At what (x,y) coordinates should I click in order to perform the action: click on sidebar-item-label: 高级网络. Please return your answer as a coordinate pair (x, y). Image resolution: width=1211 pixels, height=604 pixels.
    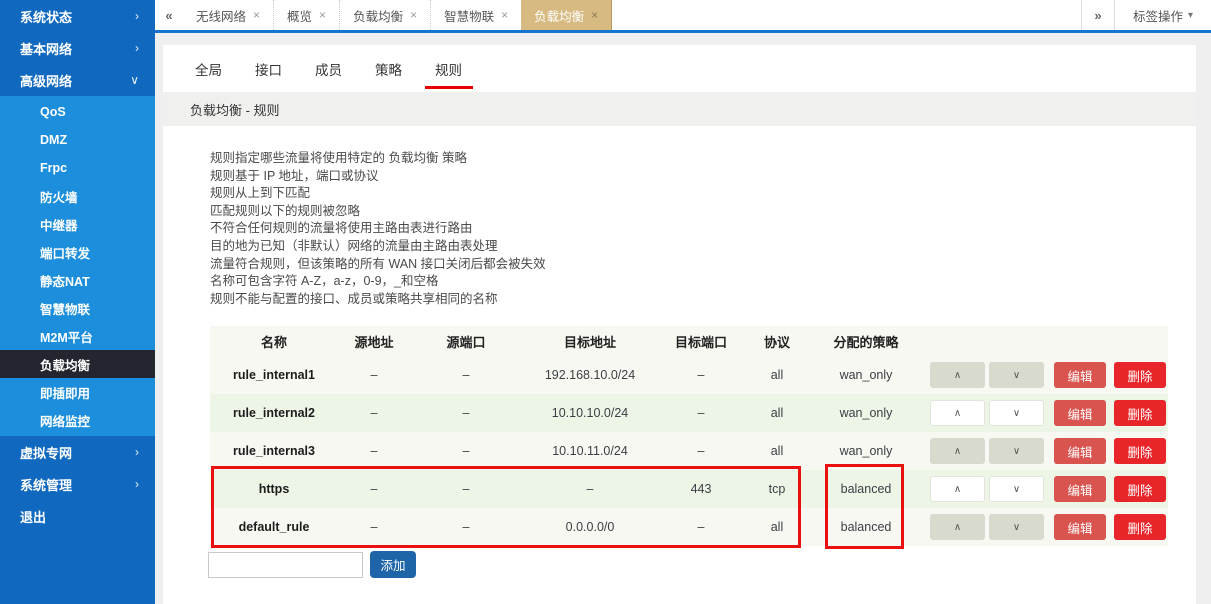
    Looking at the image, I should click on (46, 81).